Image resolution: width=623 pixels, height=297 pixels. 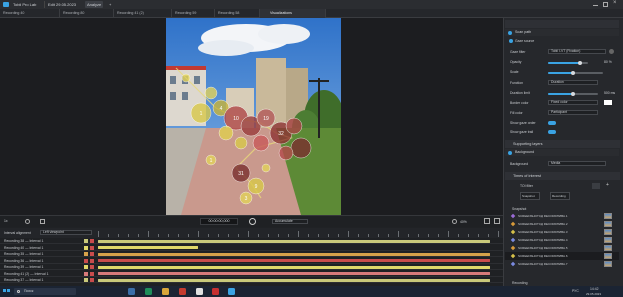 I want to click on timeline-row: Recording 39 — Interval 1, so click(x=251, y=267).